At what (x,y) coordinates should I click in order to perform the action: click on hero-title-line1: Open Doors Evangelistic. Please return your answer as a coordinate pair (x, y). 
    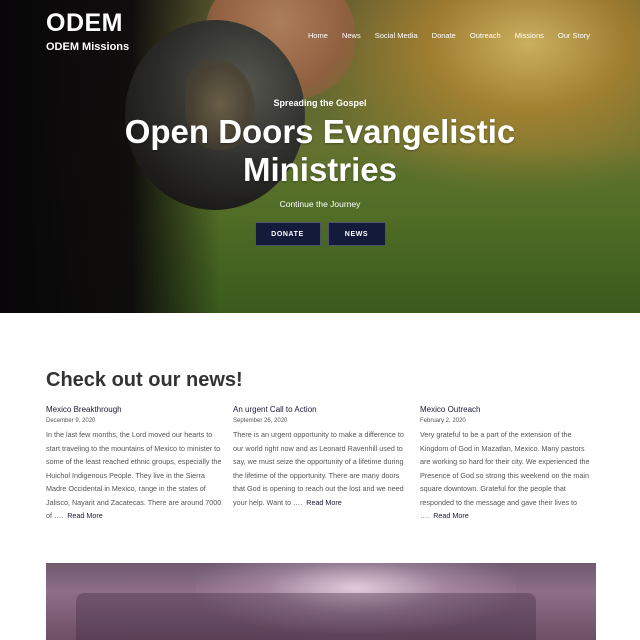
    Looking at the image, I should click on (320, 131).